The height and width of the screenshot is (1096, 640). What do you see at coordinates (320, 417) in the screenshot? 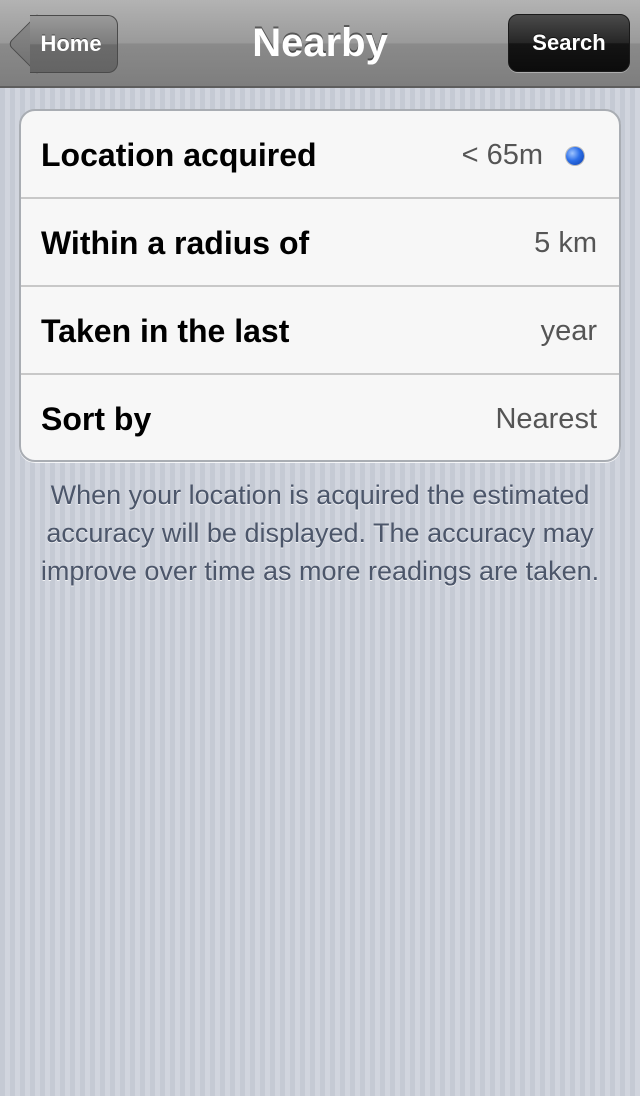
I see `setting-row-sort-by: Sort by Nearest` at bounding box center [320, 417].